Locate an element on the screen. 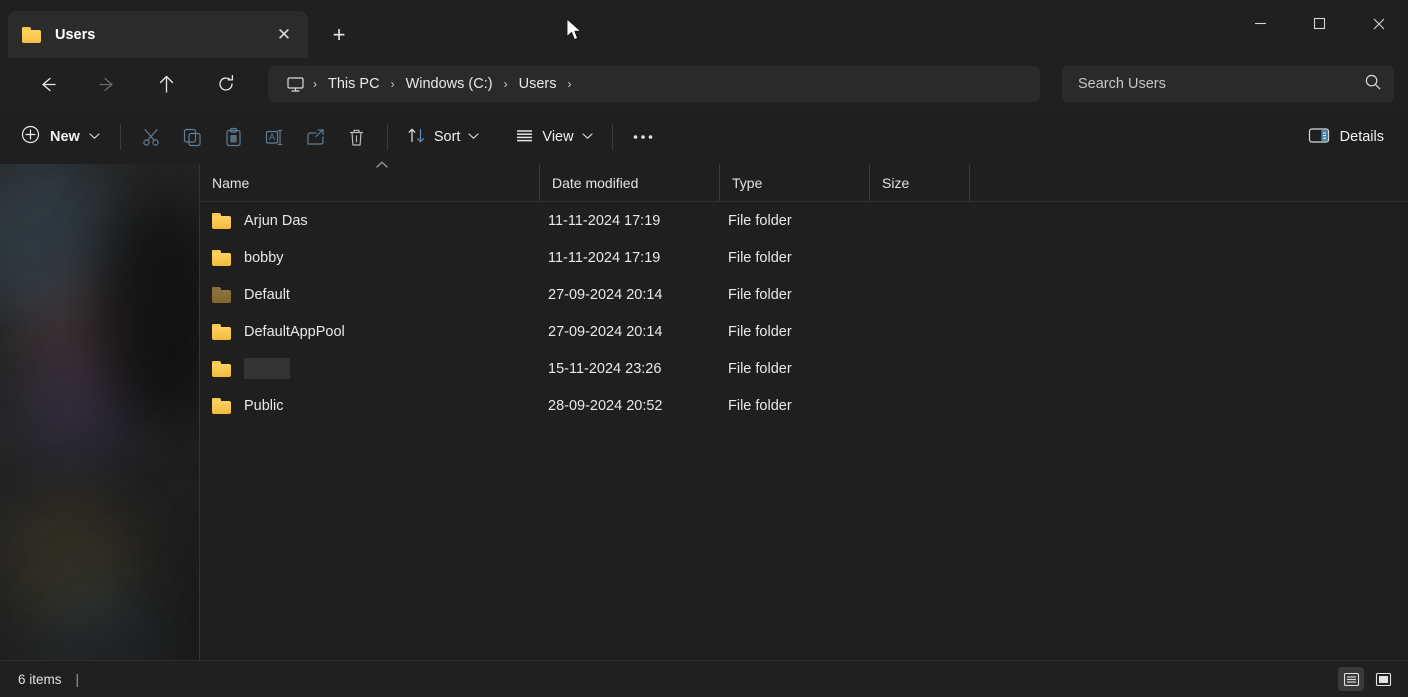 Image resolution: width=1408 pixels, height=697 pixels. close-tab-icon: ✕ is located at coordinates (284, 35).